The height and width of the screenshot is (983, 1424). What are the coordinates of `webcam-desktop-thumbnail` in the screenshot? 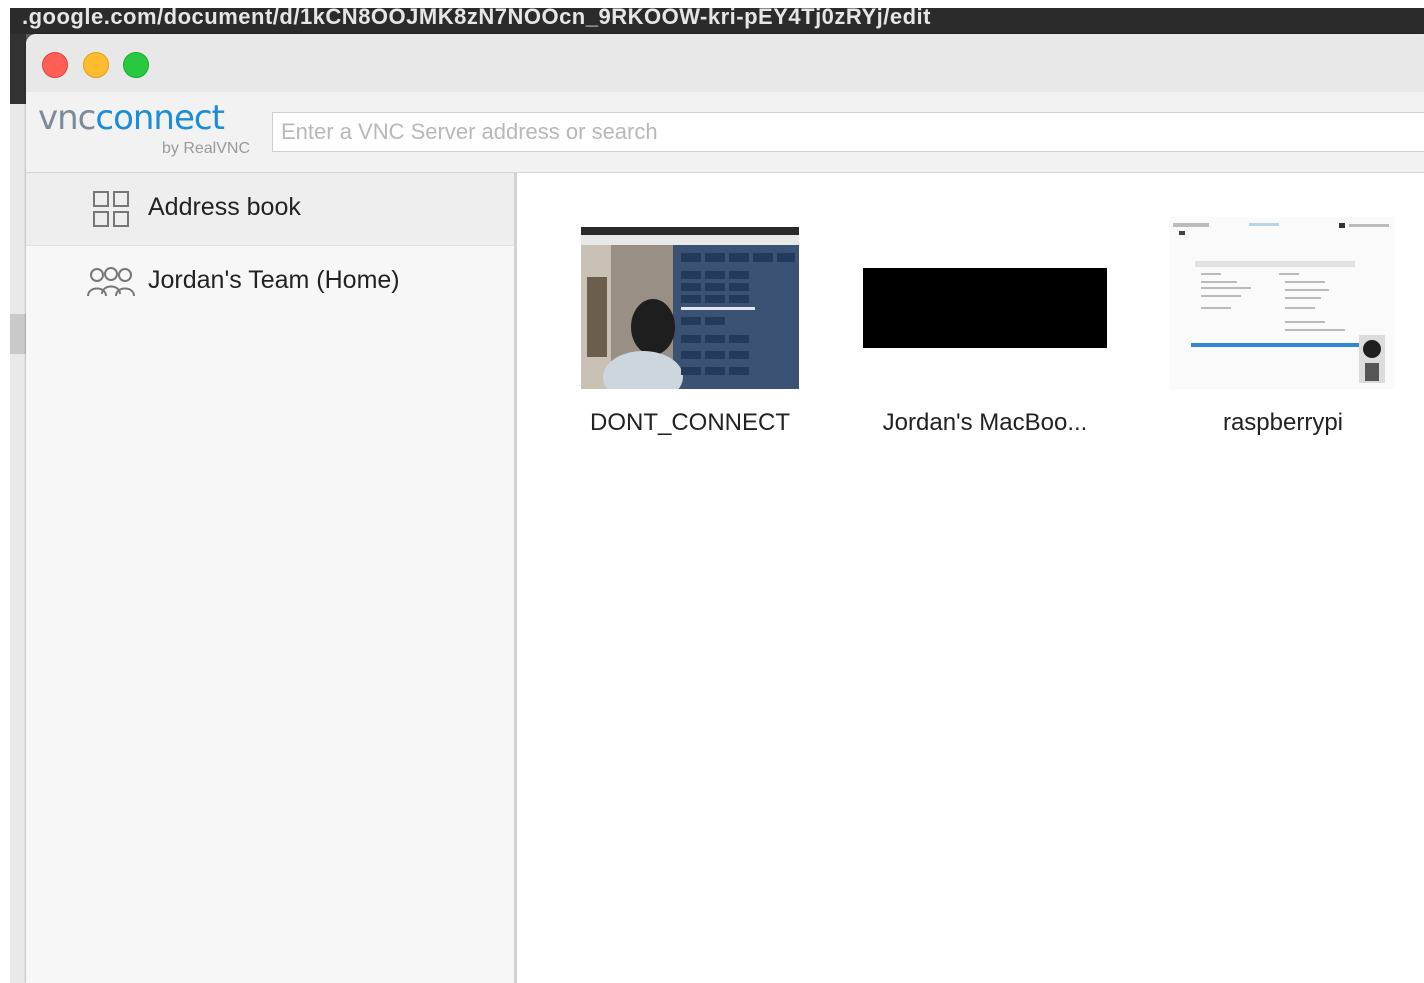 It's located at (690, 308).